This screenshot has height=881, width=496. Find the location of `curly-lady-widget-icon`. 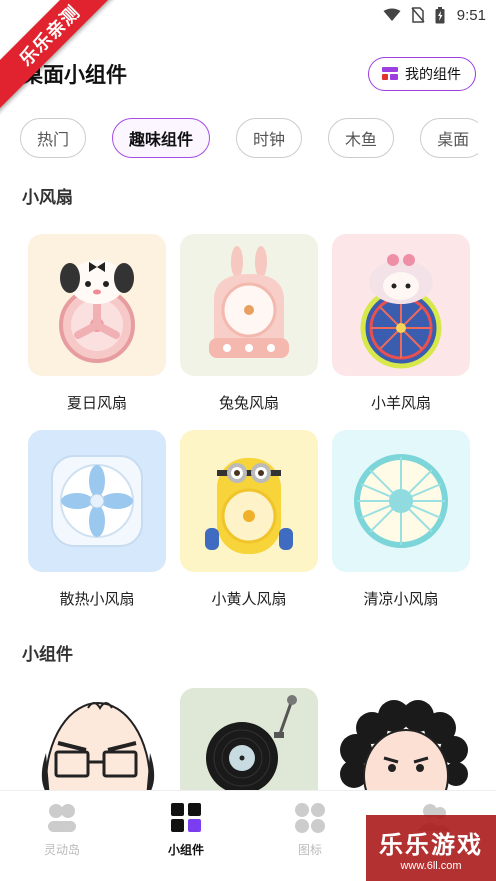

curly-lady-widget-icon is located at coordinates (404, 745).